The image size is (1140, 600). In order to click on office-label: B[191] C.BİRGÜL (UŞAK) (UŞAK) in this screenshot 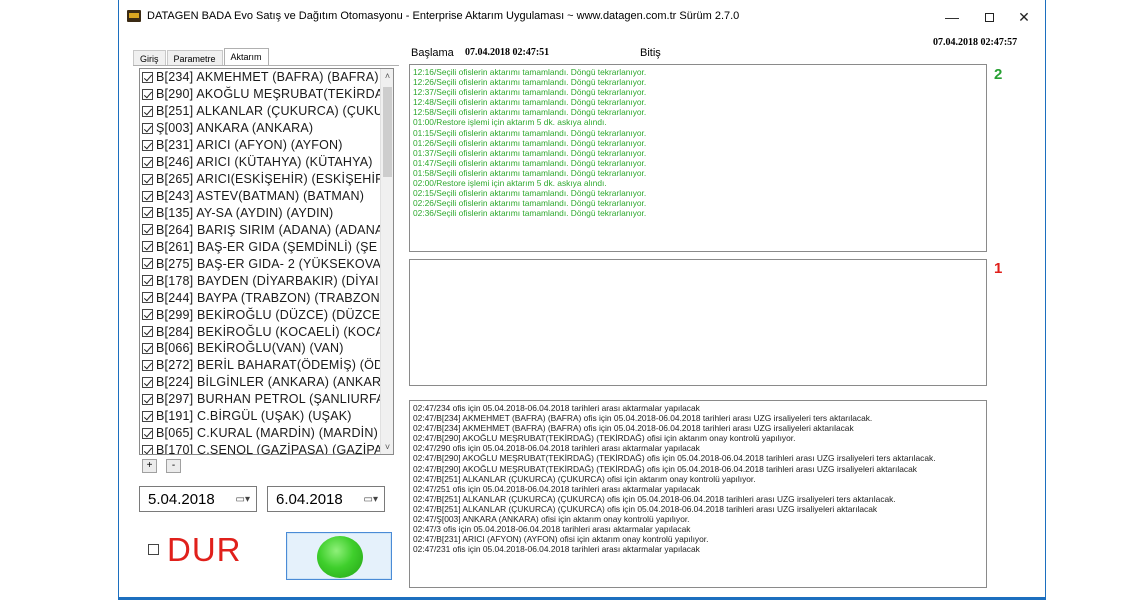, I will do `click(254, 416)`.